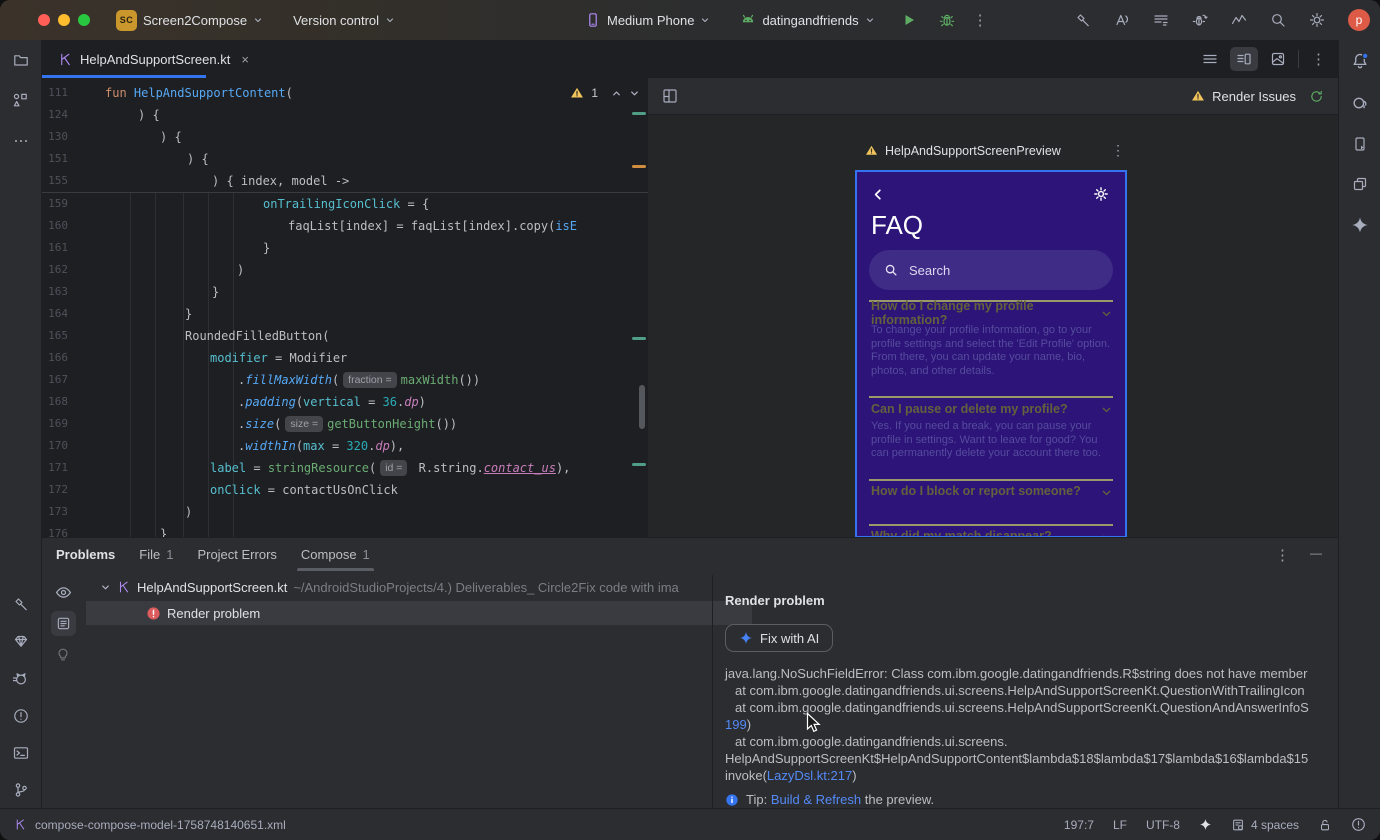 The image size is (1380, 840). I want to click on performance-pulse-icon, so click(1239, 20).